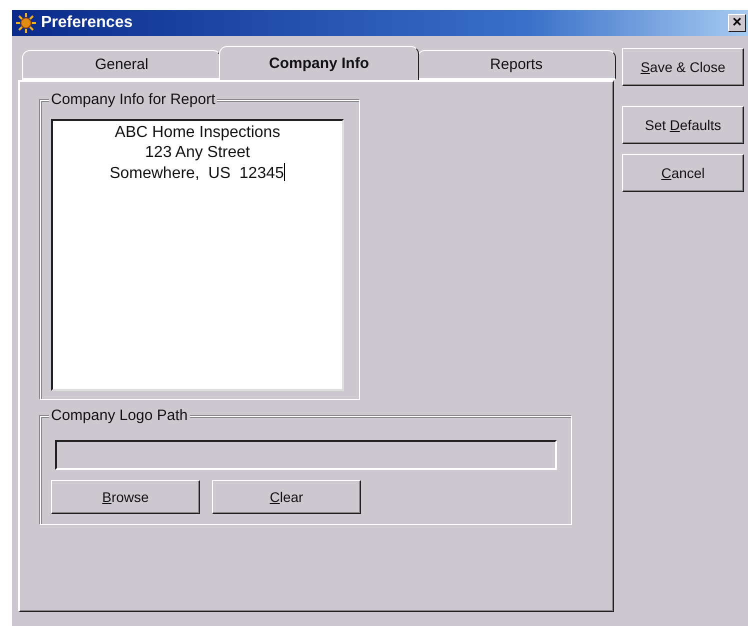  I want to click on tab: Reports, so click(516, 65).